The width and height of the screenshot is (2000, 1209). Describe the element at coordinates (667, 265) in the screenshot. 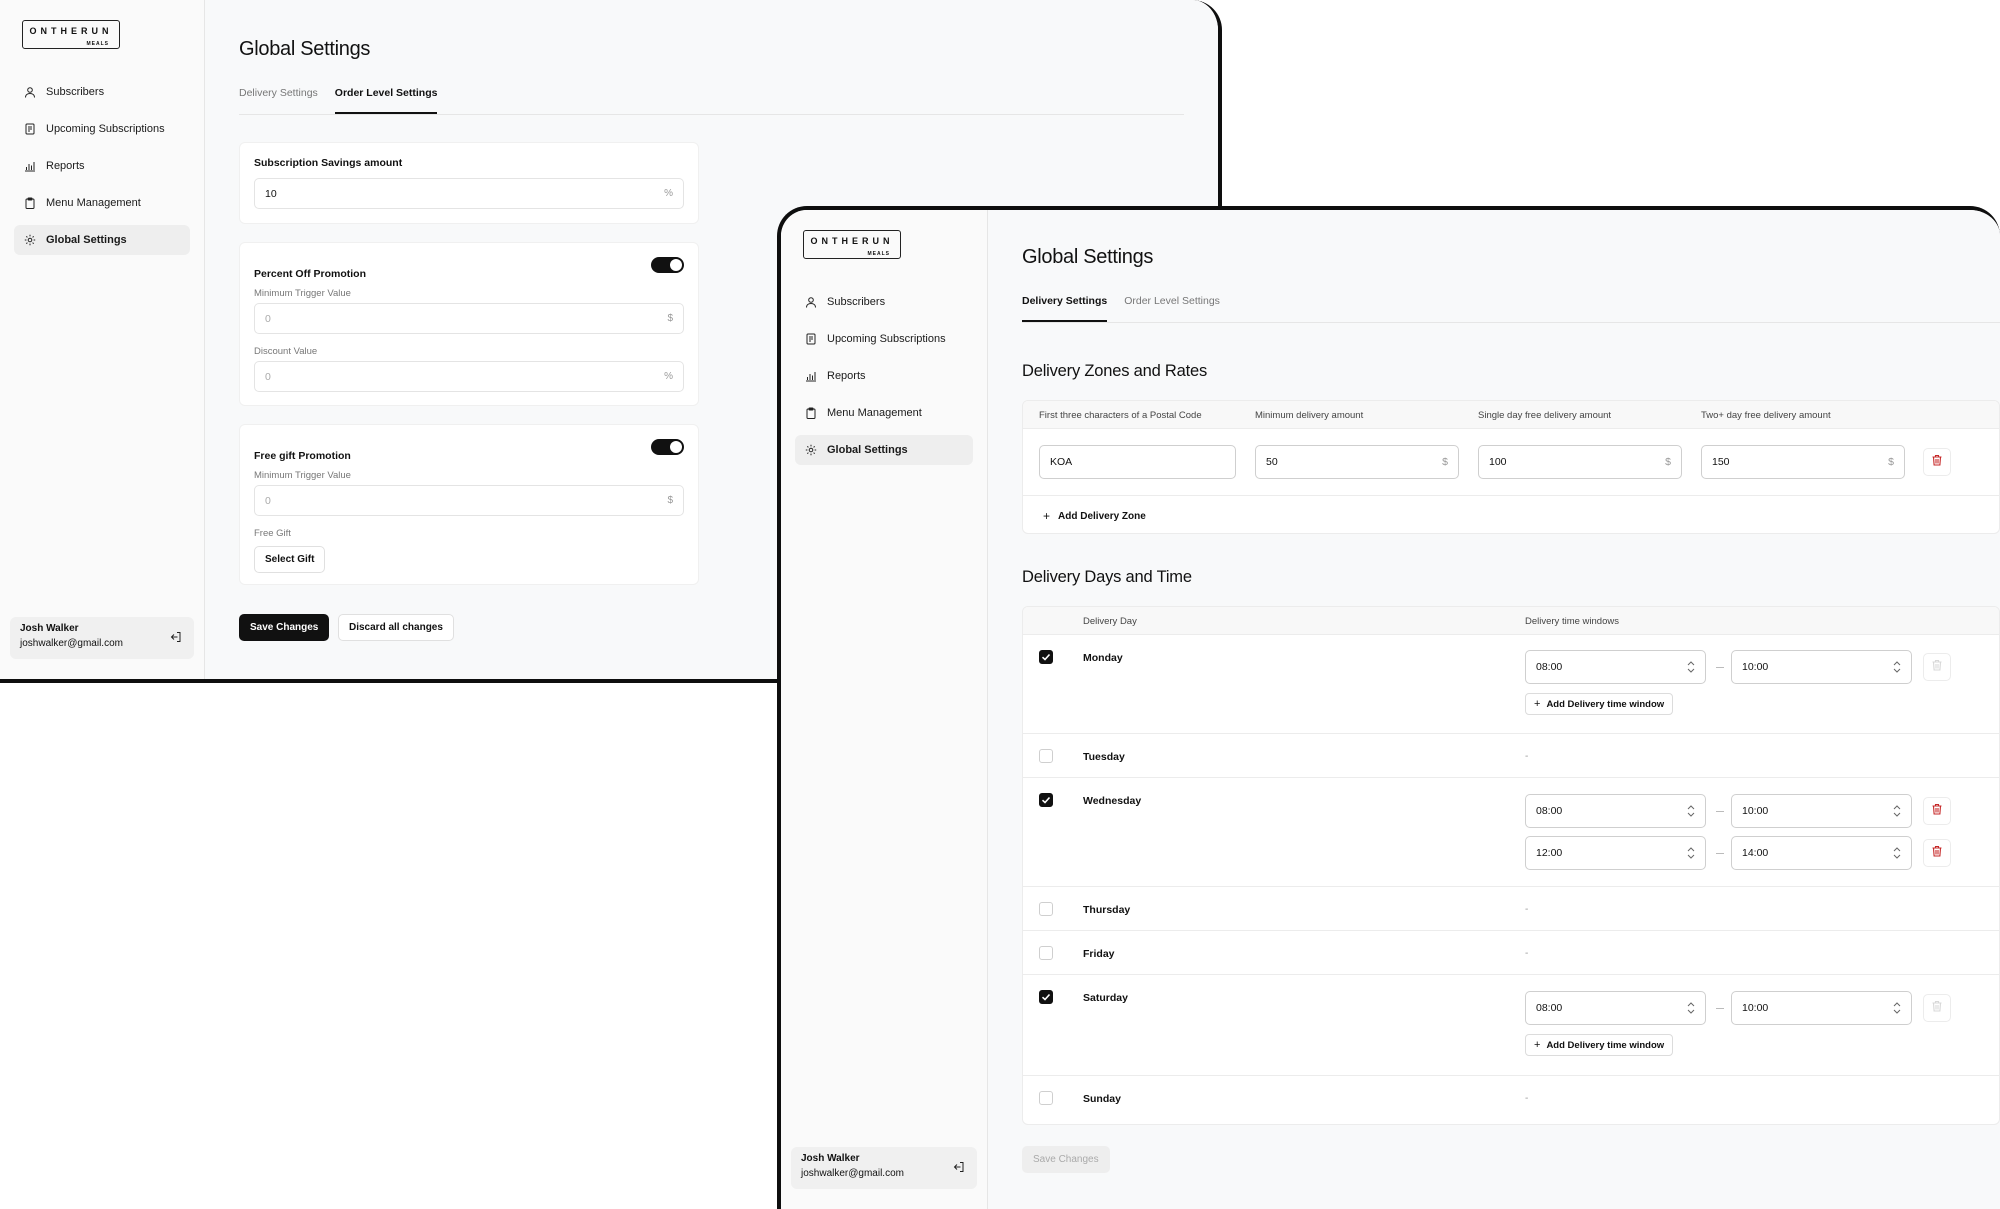

I see `percent-off-toggle` at that location.